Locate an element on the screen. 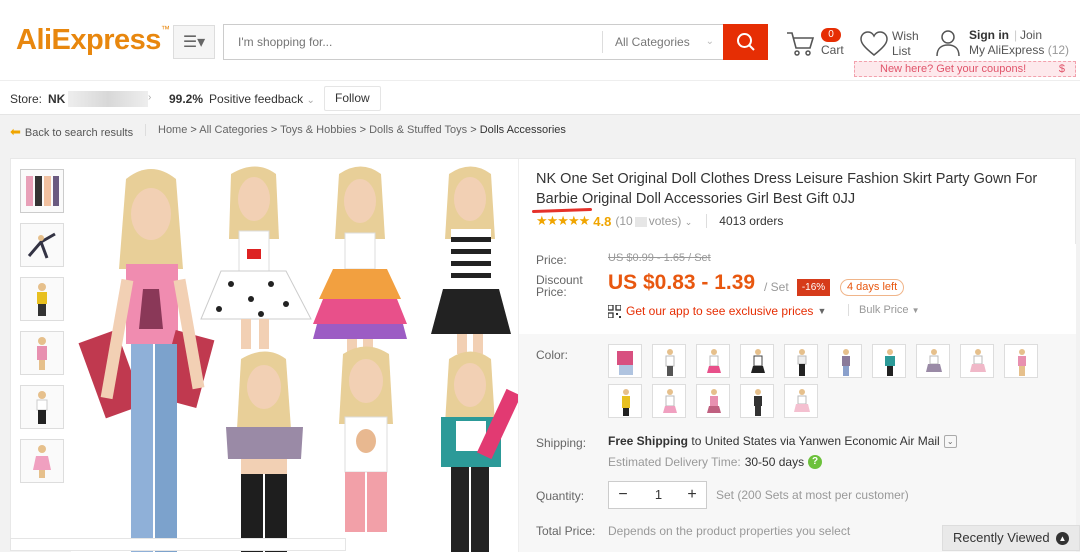 The image size is (1080, 552). bulk-price-dropdown: Bulk Price ▼ is located at coordinates (884, 310).